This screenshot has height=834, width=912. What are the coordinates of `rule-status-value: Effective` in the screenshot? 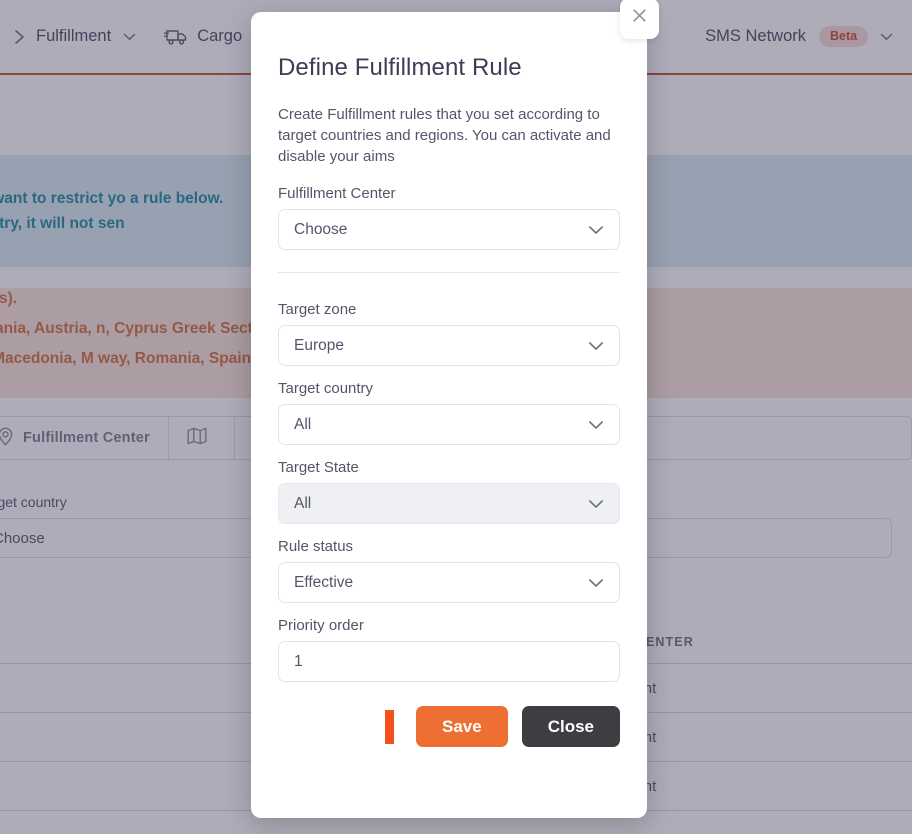 It's located at (324, 582).